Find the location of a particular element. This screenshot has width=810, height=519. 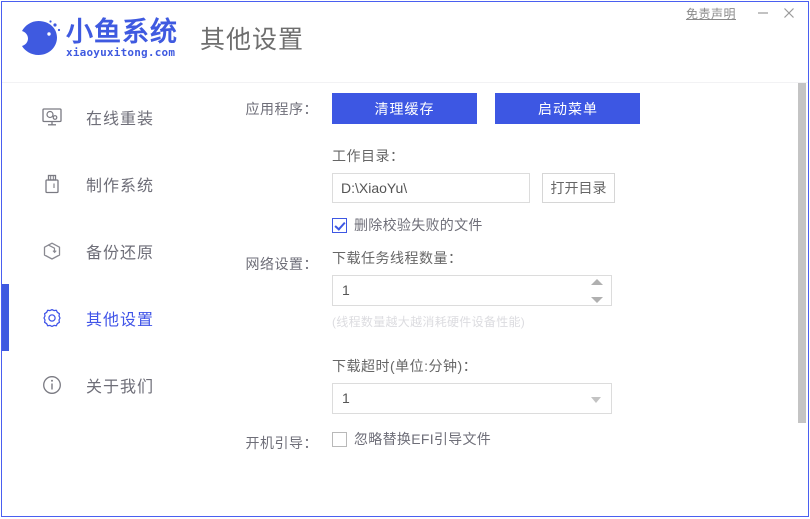

minimize-button is located at coordinates (763, 13).